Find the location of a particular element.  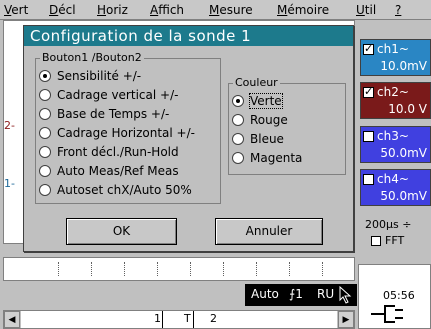

clock-panel: 05:56 is located at coordinates (394, 296).